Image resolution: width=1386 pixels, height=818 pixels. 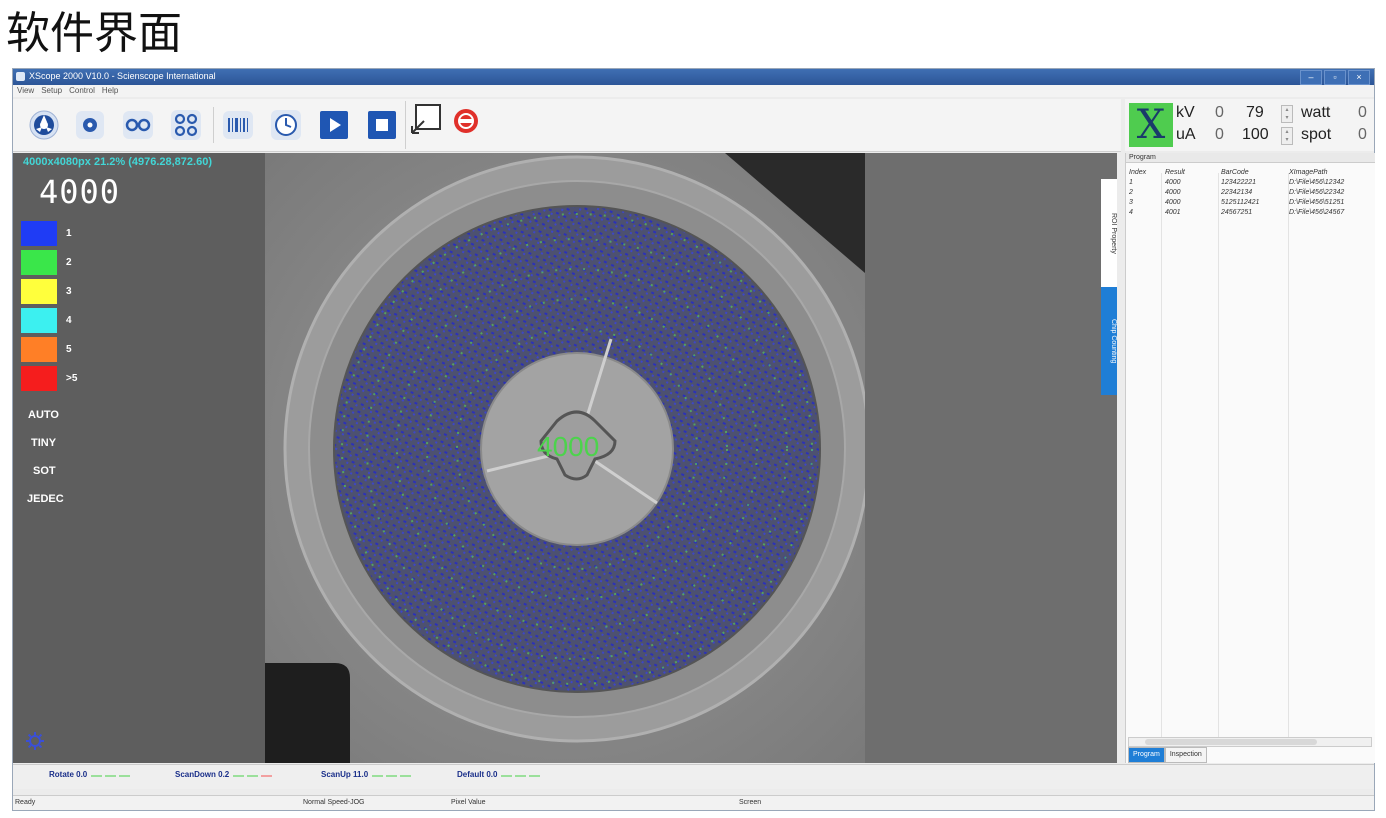 What do you see at coordinates (82, 91) in the screenshot?
I see `menu-control: Control` at bounding box center [82, 91].